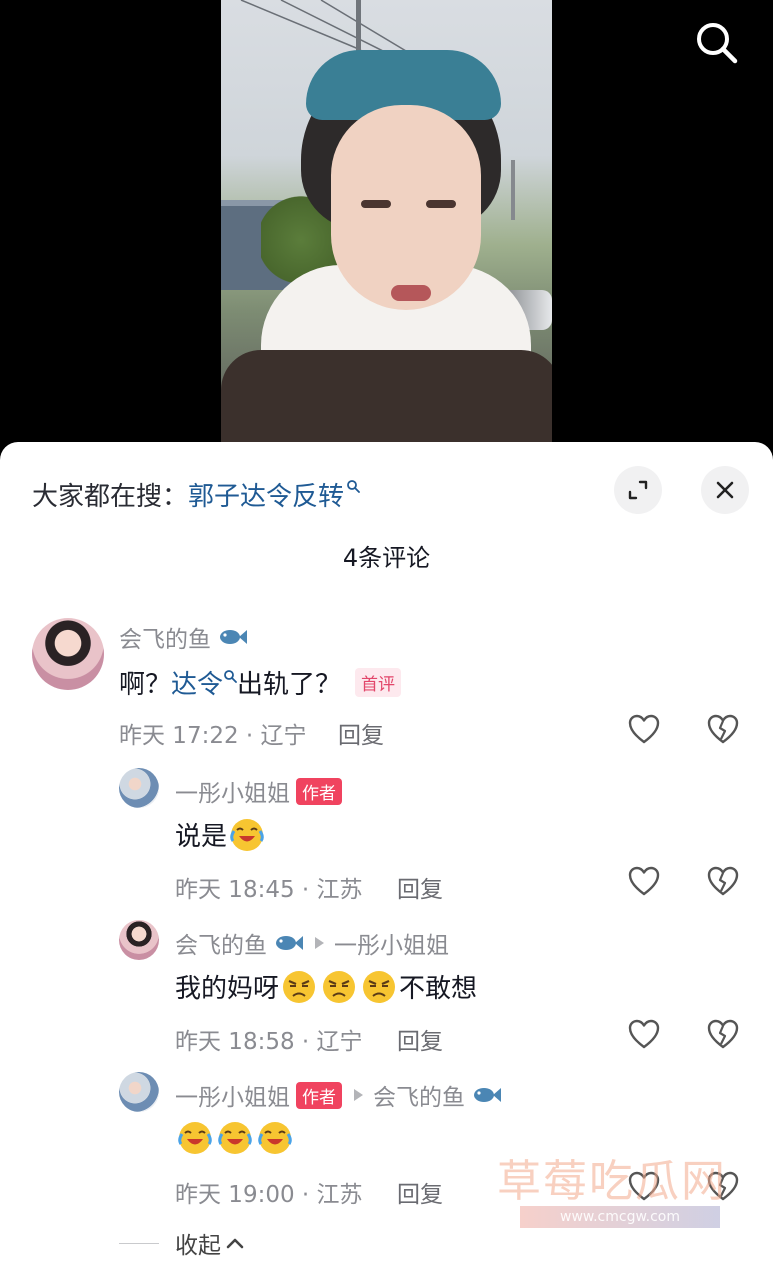  Describe the element at coordinates (269, 1195) in the screenshot. I see `comment-meta: 昨天 19:00 · 江苏` at that location.